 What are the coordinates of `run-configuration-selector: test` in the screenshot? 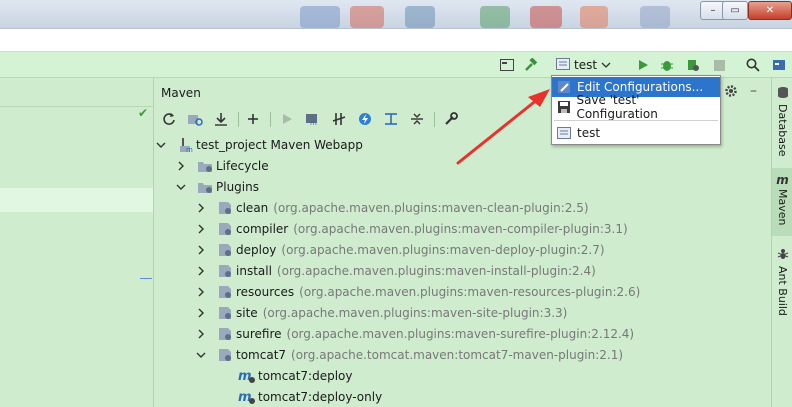 It's located at (583, 65).